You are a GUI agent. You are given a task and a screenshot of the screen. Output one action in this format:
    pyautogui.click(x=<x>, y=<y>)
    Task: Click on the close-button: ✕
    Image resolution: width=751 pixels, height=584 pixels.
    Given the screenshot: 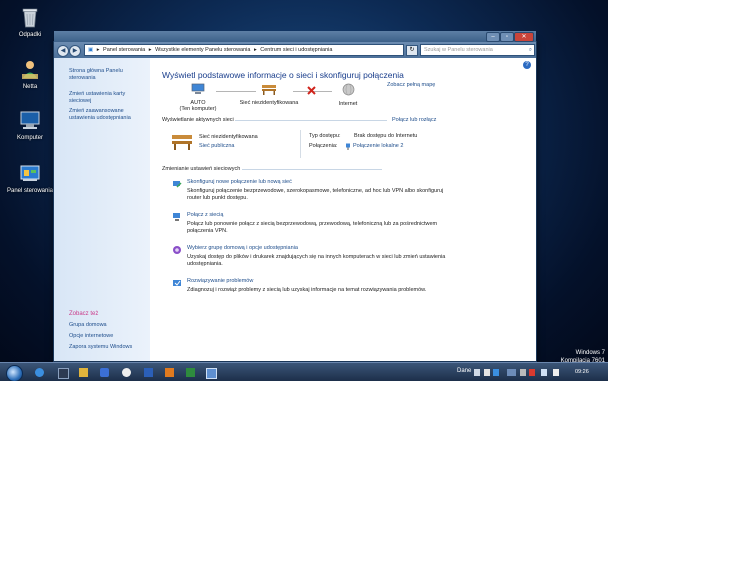 What is the action you would take?
    pyautogui.click(x=524, y=37)
    